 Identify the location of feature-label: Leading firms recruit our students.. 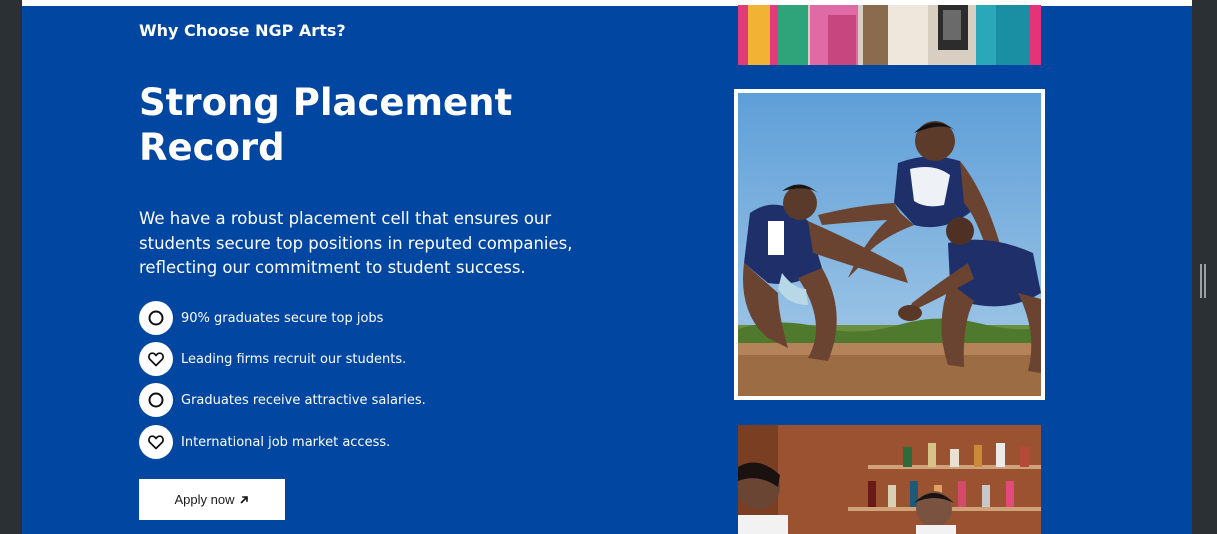
(294, 359).